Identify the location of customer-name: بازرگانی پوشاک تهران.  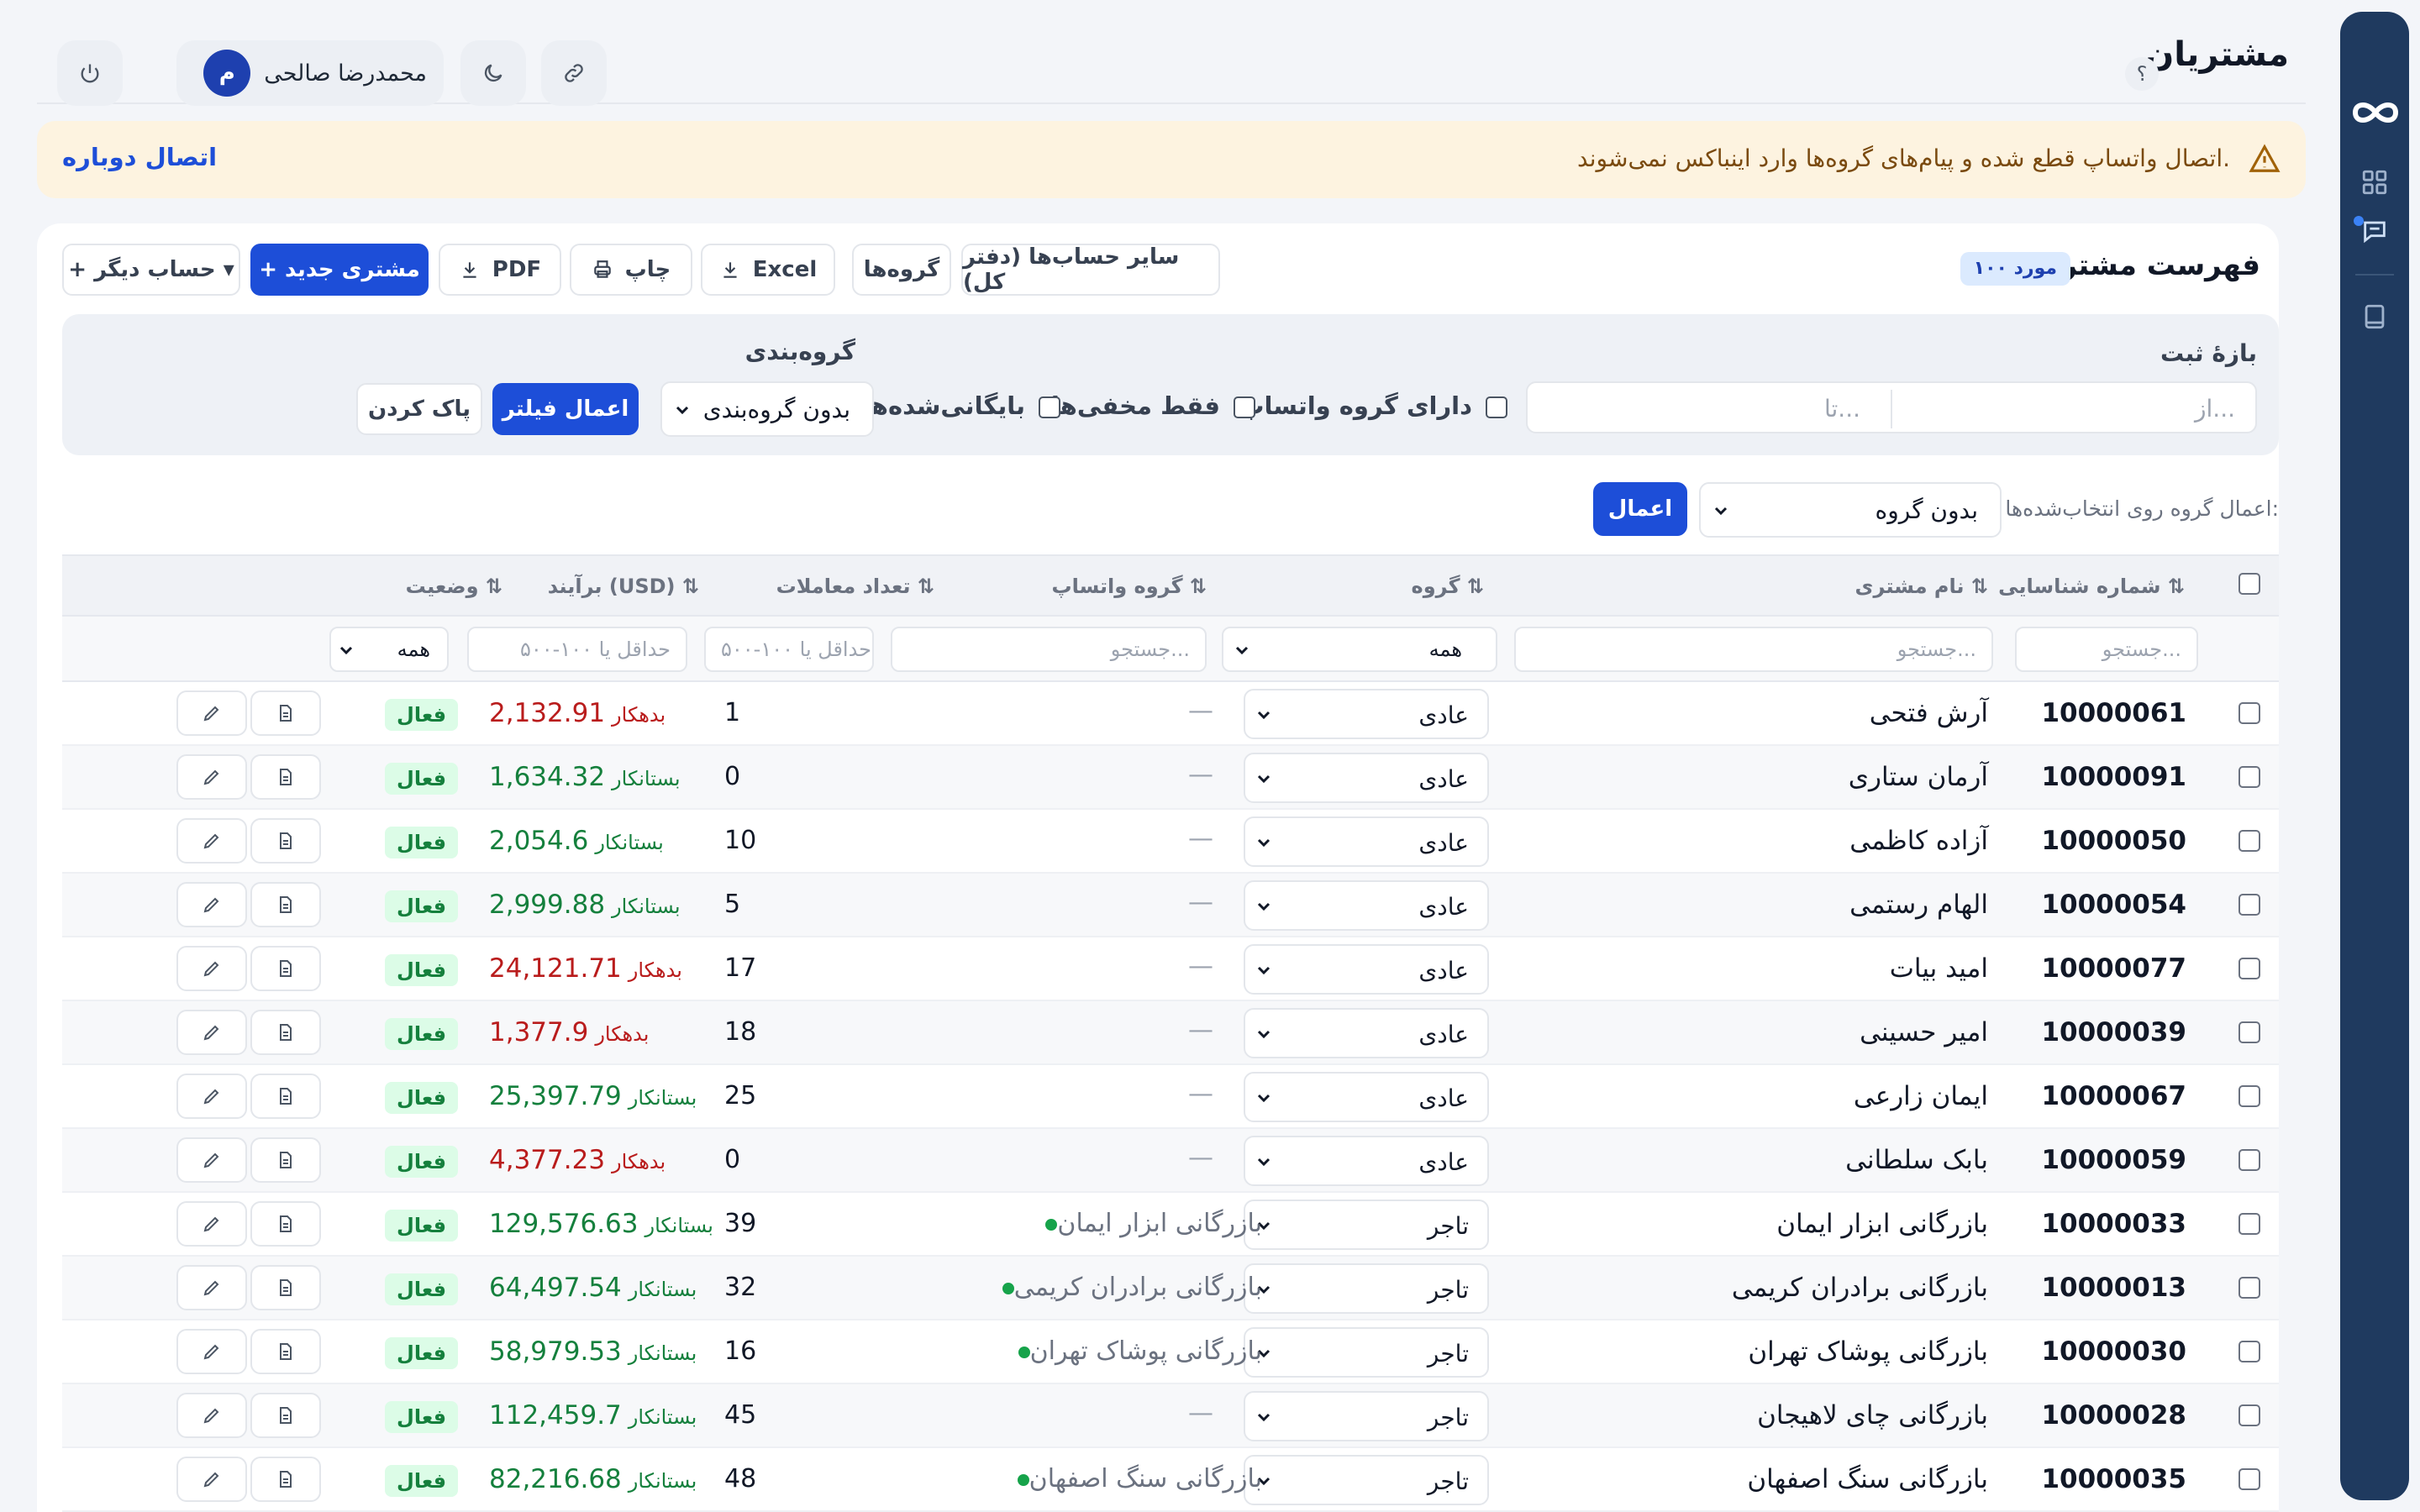
(1868, 1351).